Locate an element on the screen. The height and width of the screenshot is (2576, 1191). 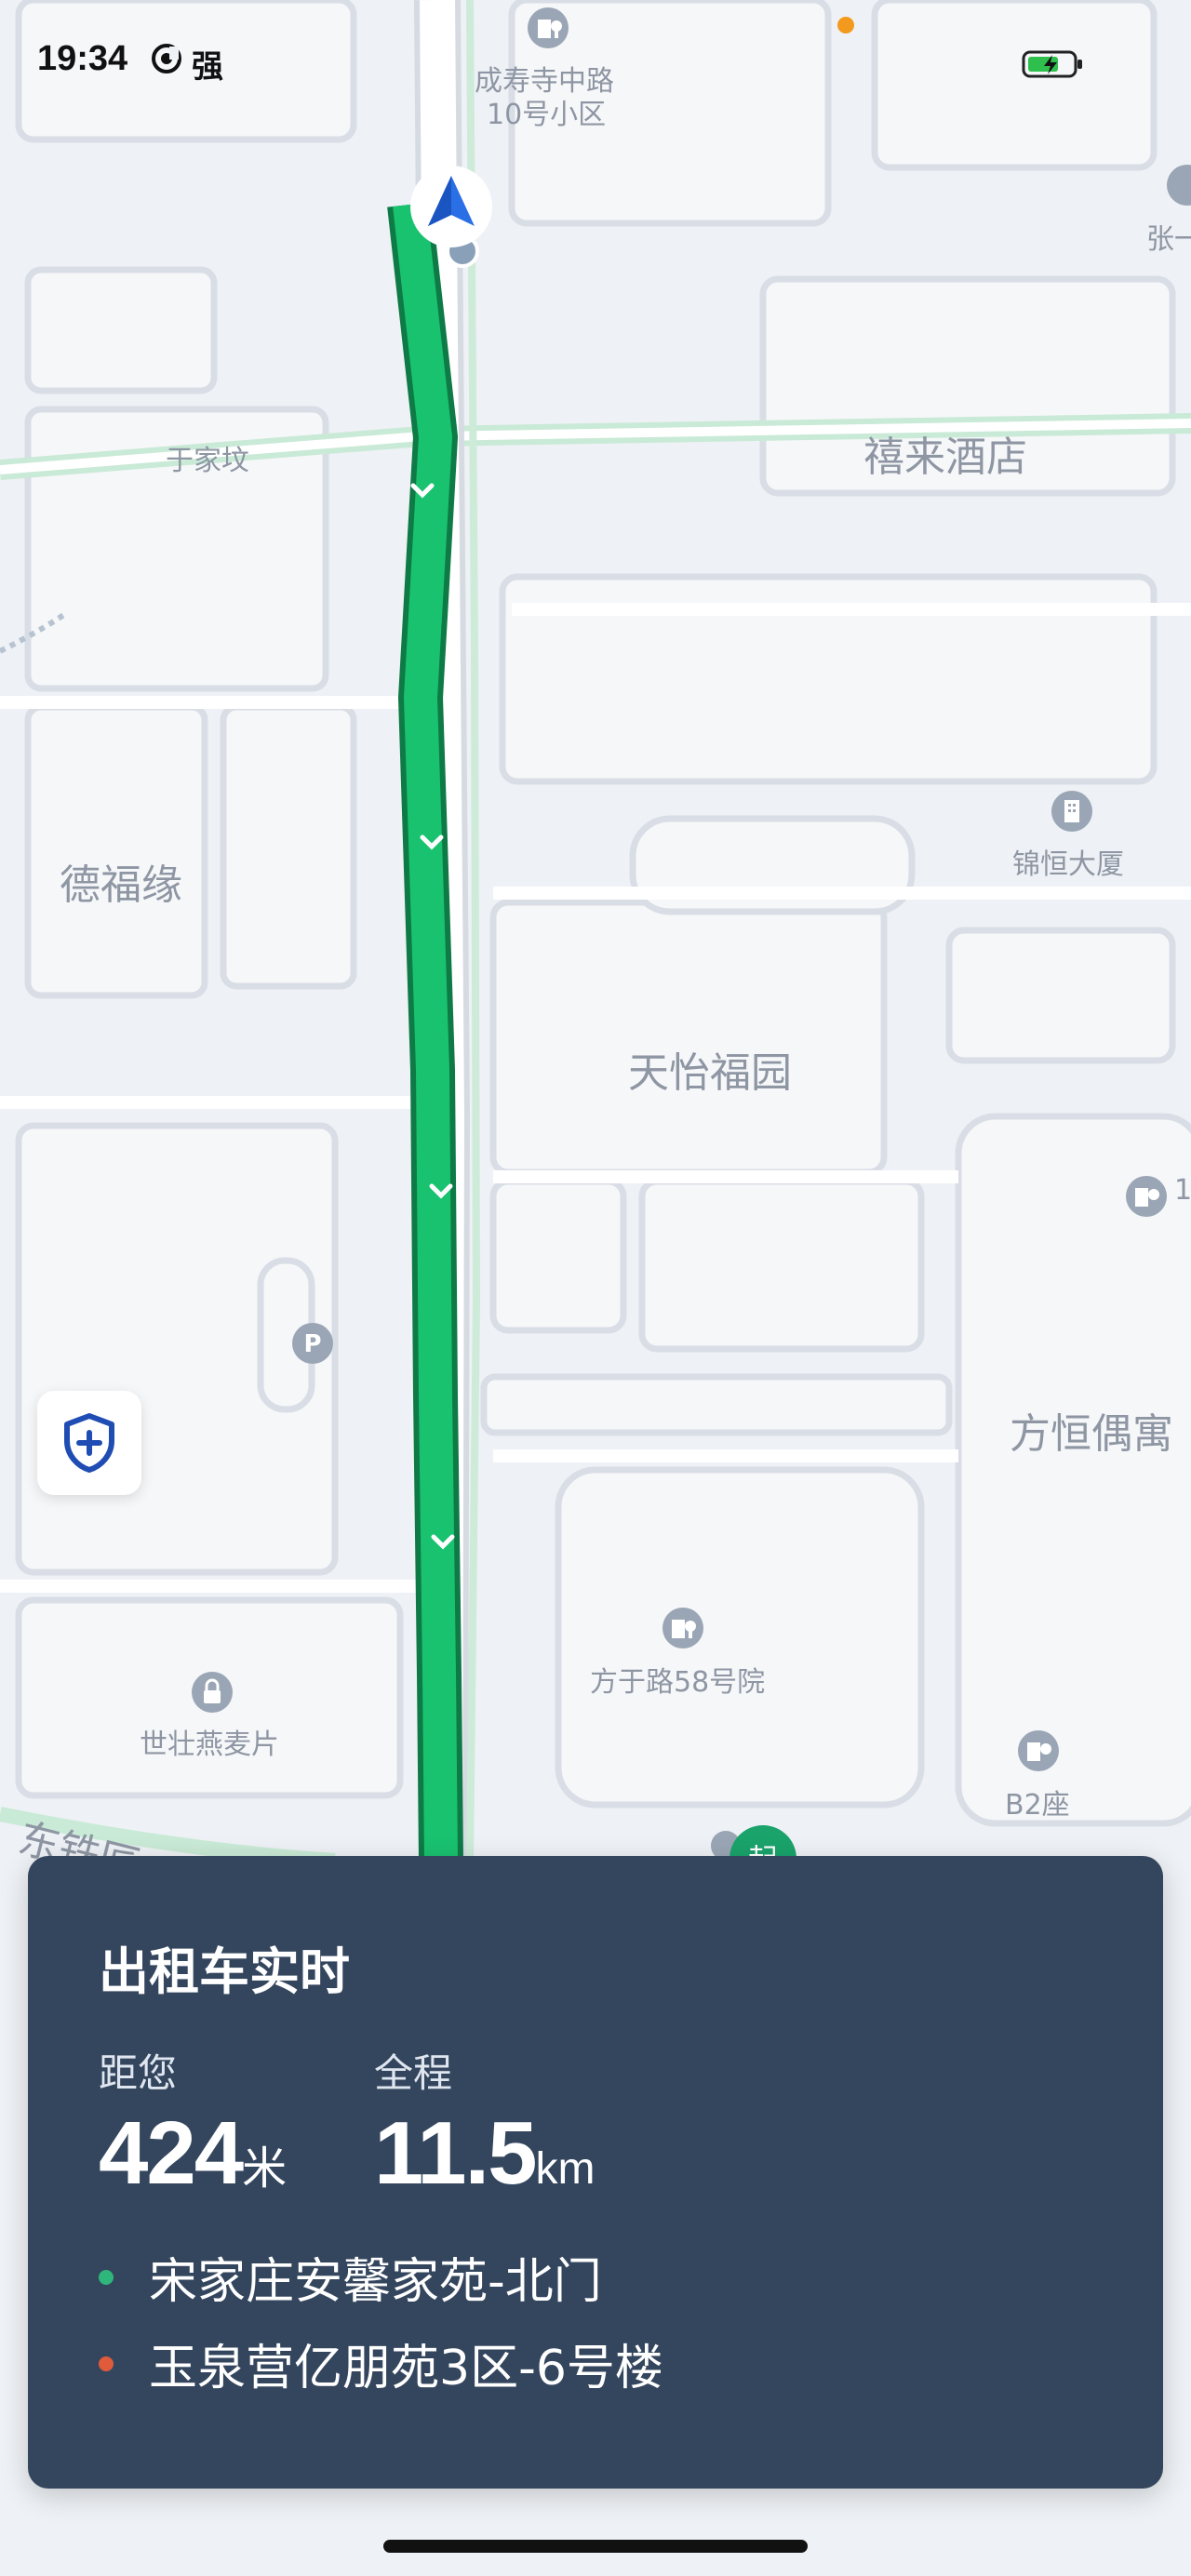
total-unit: km is located at coordinates (565, 2169).